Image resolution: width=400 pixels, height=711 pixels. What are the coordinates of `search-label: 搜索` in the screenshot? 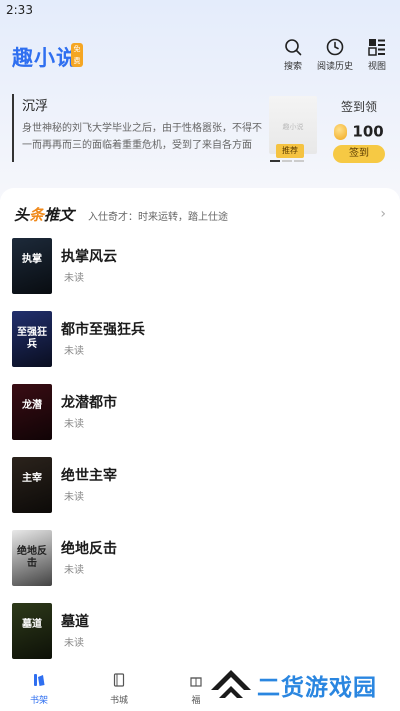 It's located at (292, 67).